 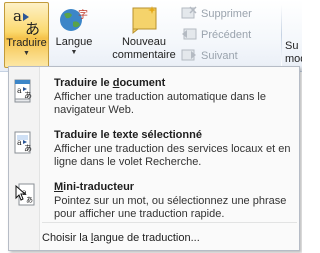 I want to click on next-comment-icon, so click(x=188, y=55).